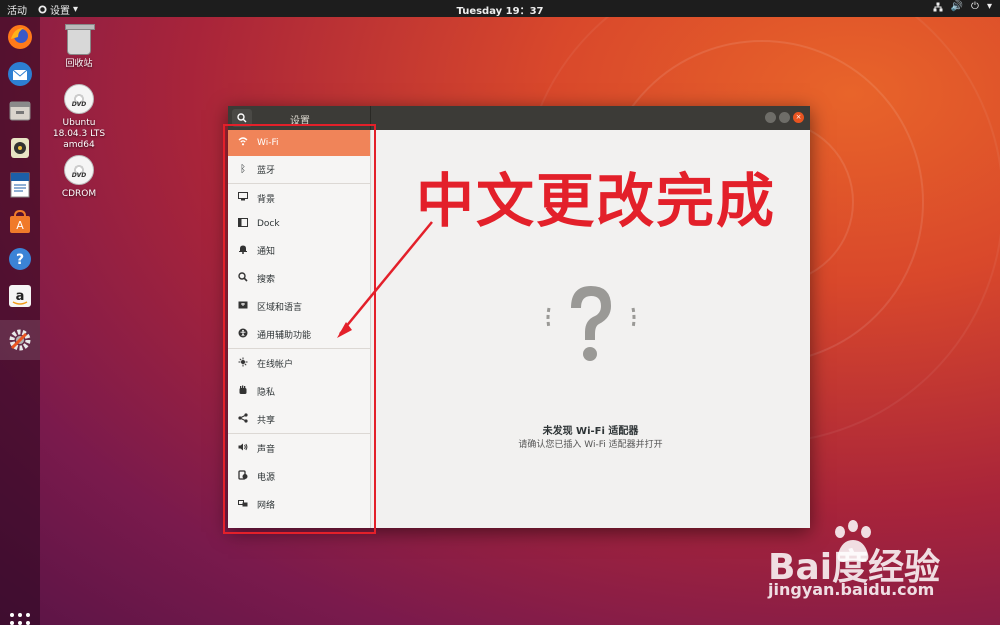 This screenshot has height=625, width=1000. Describe the element at coordinates (784, 117) in the screenshot. I see `maximize-button` at that location.